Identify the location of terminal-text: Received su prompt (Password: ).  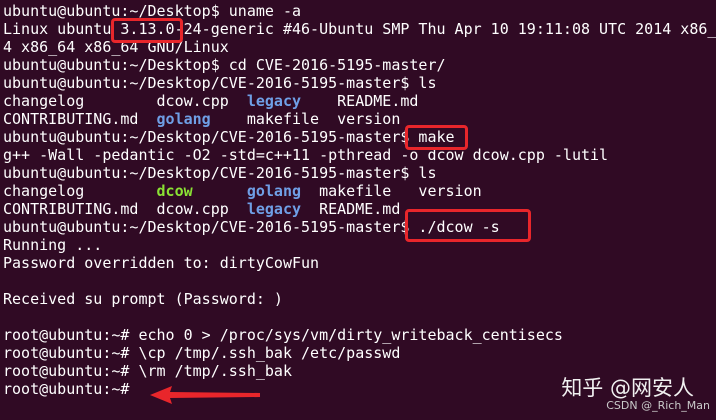
(143, 299).